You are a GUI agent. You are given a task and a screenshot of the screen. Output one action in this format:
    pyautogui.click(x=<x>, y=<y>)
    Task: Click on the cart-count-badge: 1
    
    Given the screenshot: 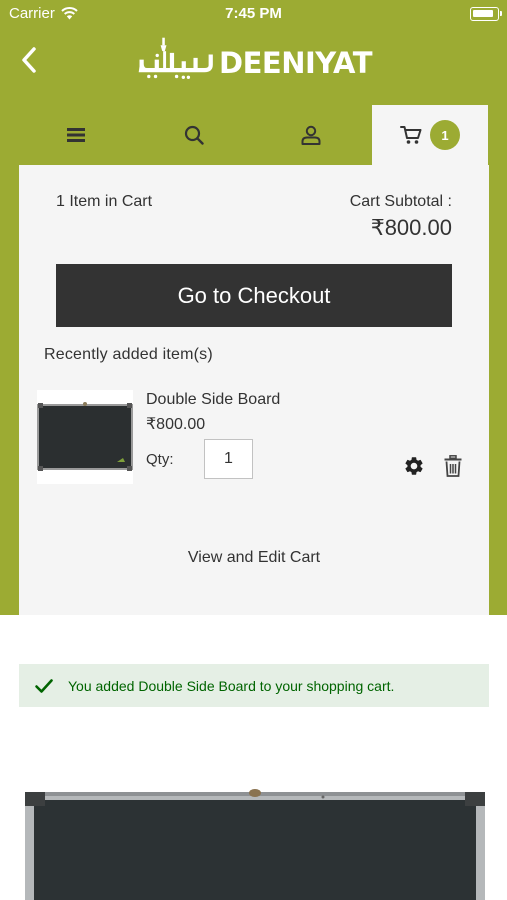 What is the action you would take?
    pyautogui.click(x=445, y=135)
    